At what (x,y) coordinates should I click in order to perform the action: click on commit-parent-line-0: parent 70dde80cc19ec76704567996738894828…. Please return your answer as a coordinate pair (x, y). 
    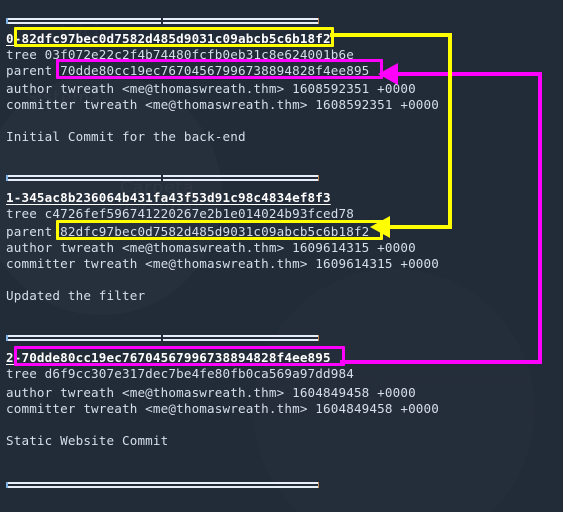
    Looking at the image, I should click on (188, 70).